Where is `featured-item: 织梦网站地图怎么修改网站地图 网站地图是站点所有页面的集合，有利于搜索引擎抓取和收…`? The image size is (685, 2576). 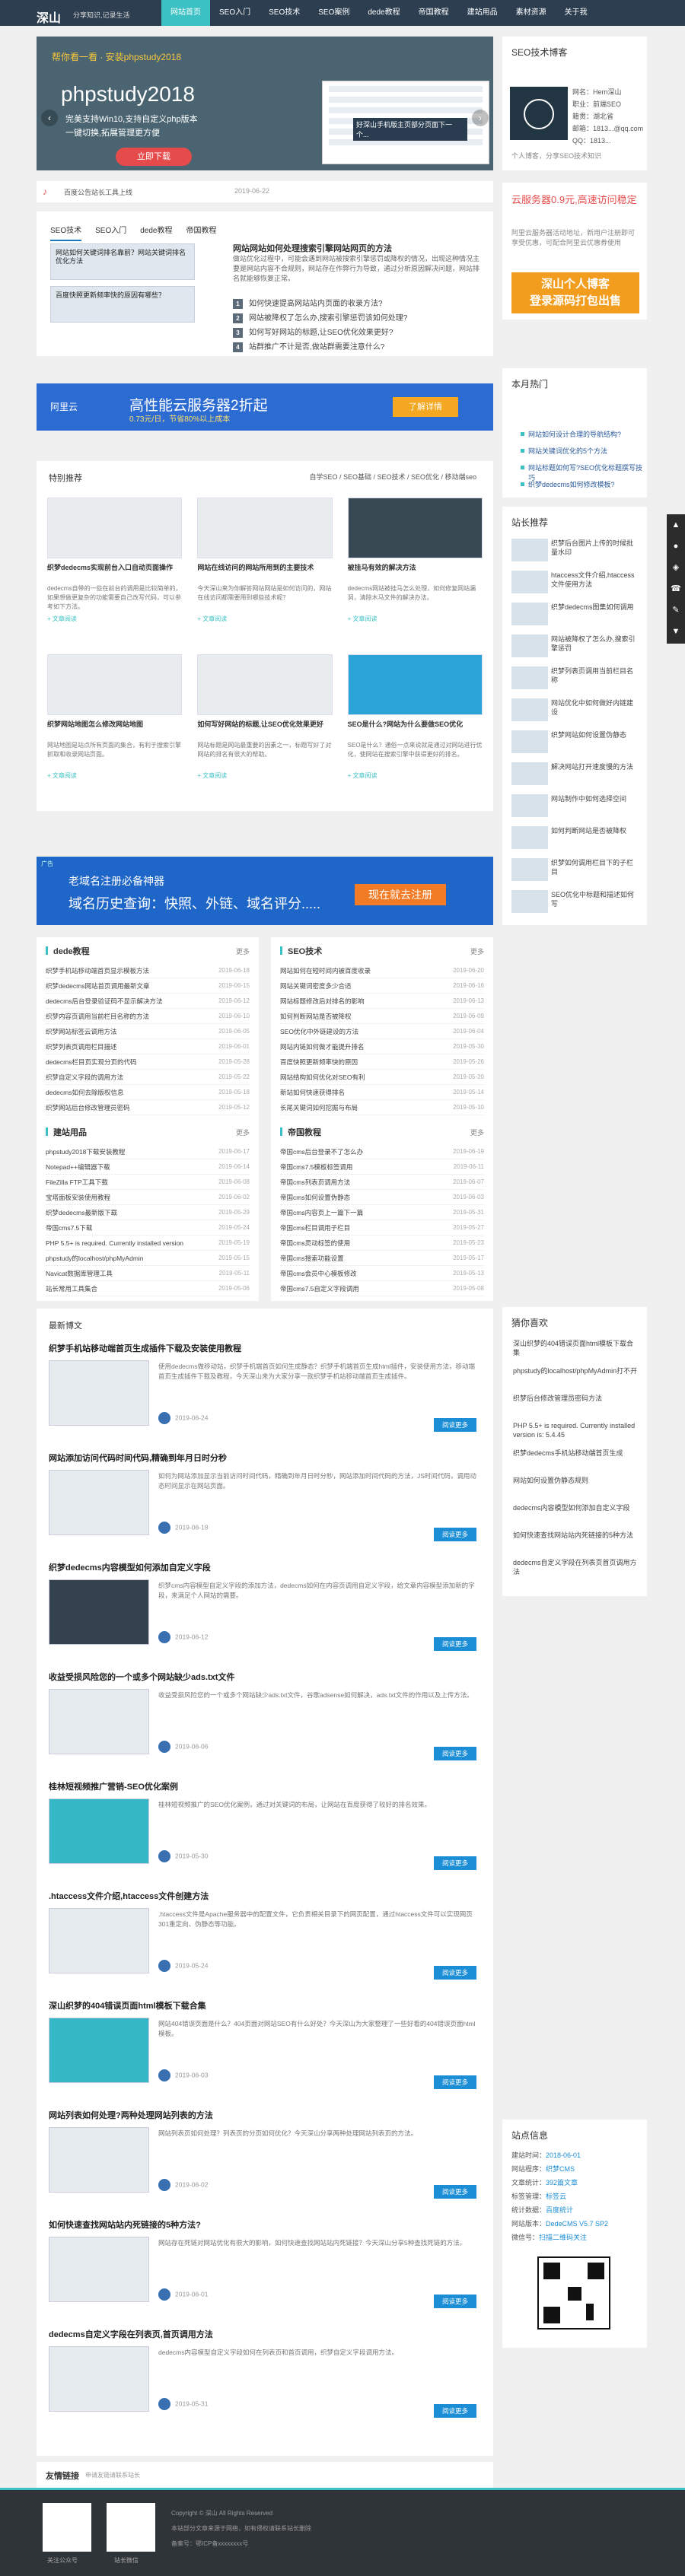 featured-item: 织梦网站地图怎么修改网站地图 网站地图是站点所有页面的集合，有利于搜索引擎抓取和收… is located at coordinates (115, 730).